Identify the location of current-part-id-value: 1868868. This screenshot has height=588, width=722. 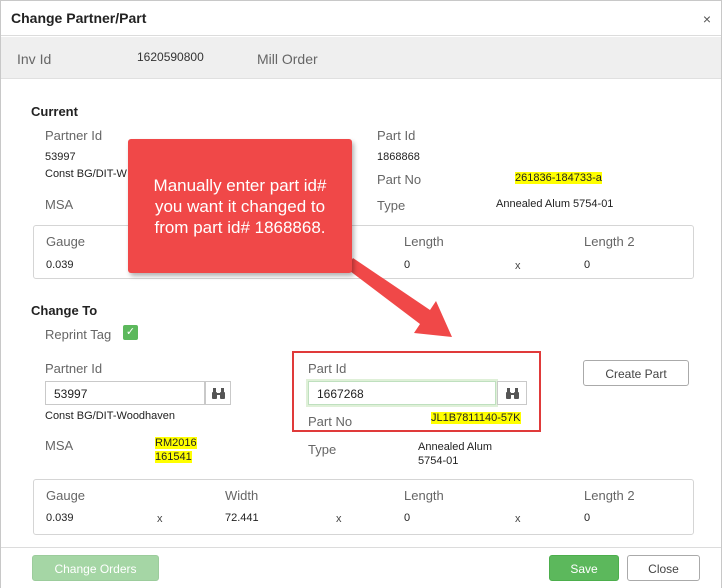
(398, 157).